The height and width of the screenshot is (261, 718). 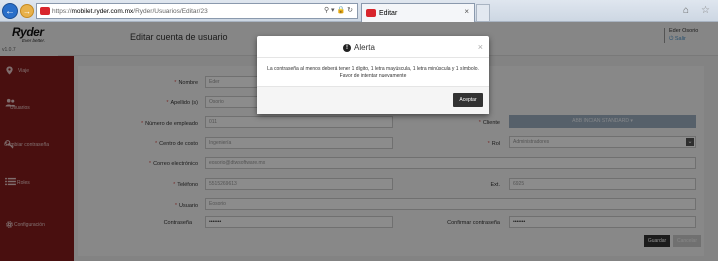 What do you see at coordinates (688, 10) in the screenshot?
I see `home-icon: ⌂` at bounding box center [688, 10].